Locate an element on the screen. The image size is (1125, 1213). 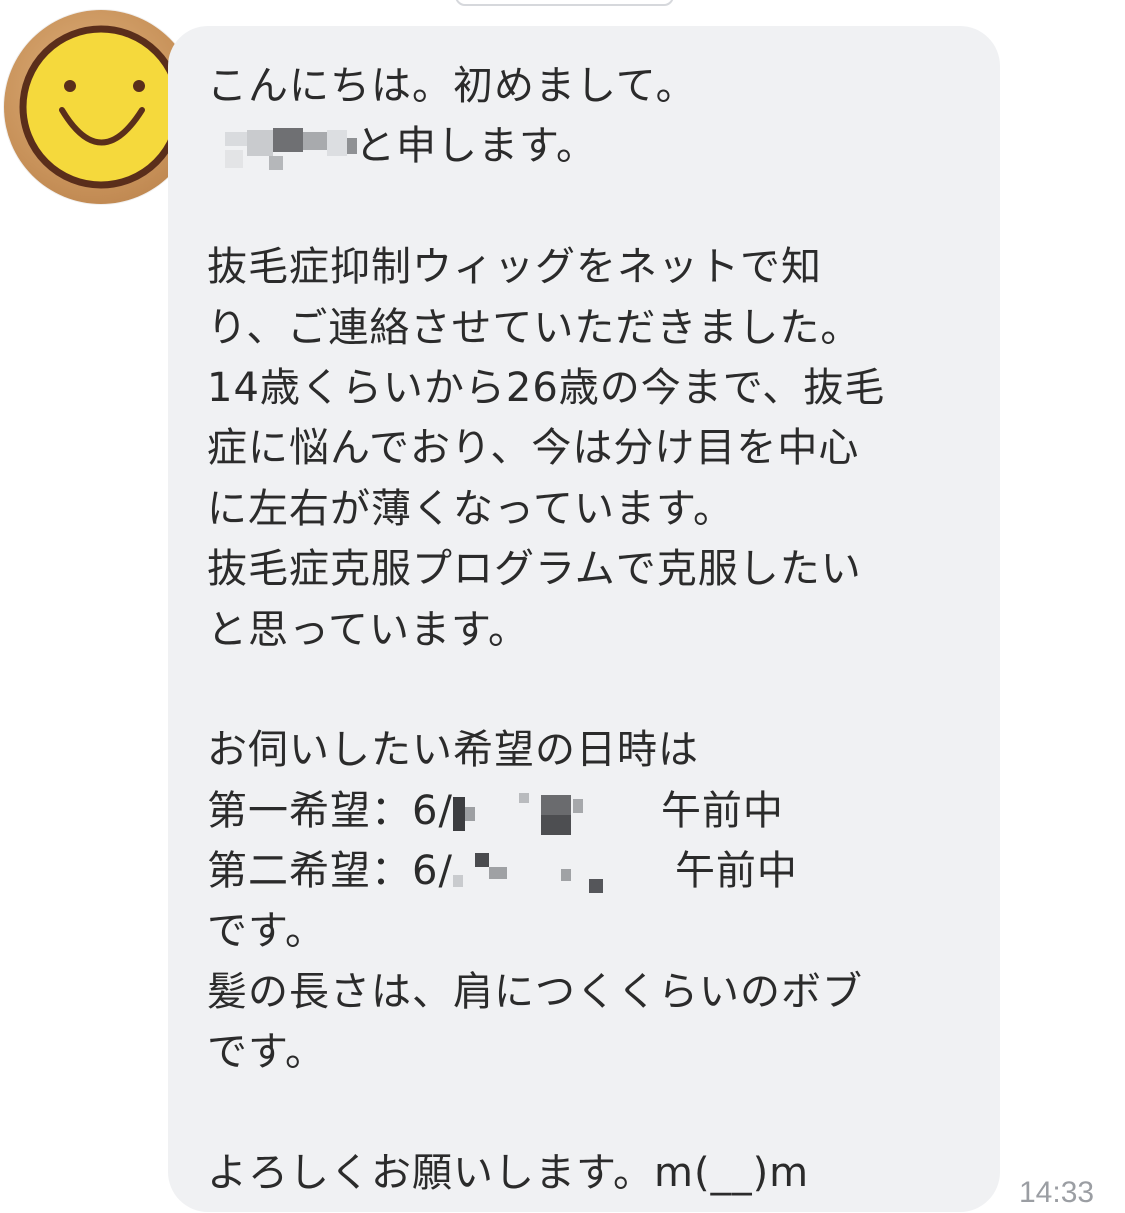
message-line: と思っています。 is located at coordinates (546, 630).